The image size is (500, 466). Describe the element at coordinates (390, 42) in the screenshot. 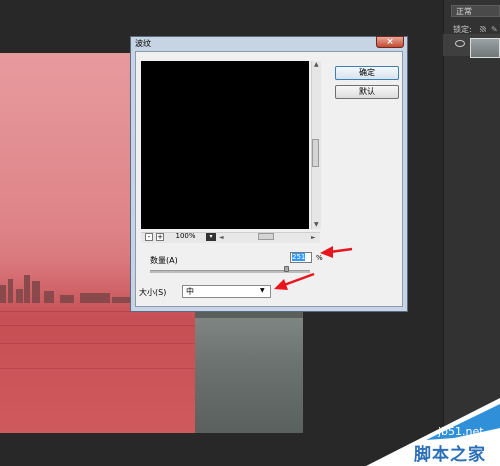

I see `close-icon: ×` at that location.